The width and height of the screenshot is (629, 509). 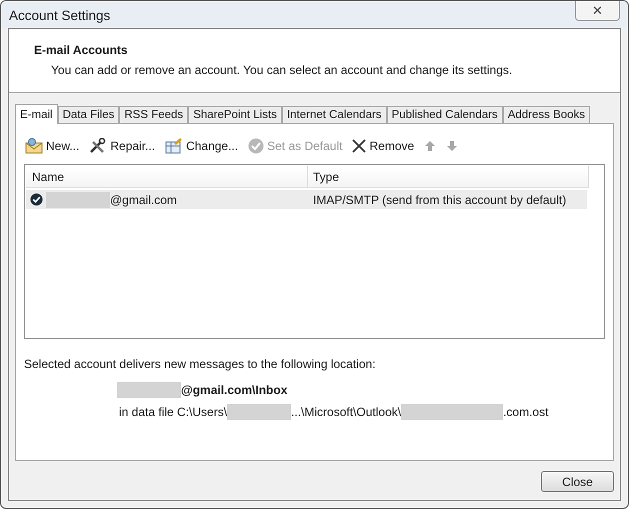 What do you see at coordinates (34, 146) in the screenshot?
I see `envelope-icon` at bounding box center [34, 146].